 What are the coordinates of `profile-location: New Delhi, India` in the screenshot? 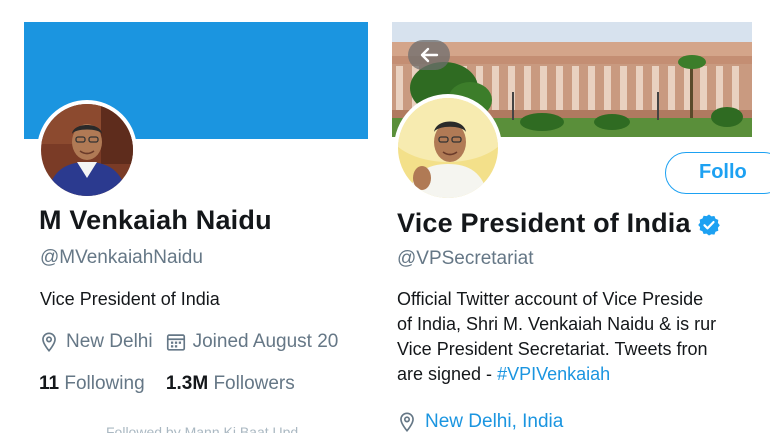 It's located at (494, 422).